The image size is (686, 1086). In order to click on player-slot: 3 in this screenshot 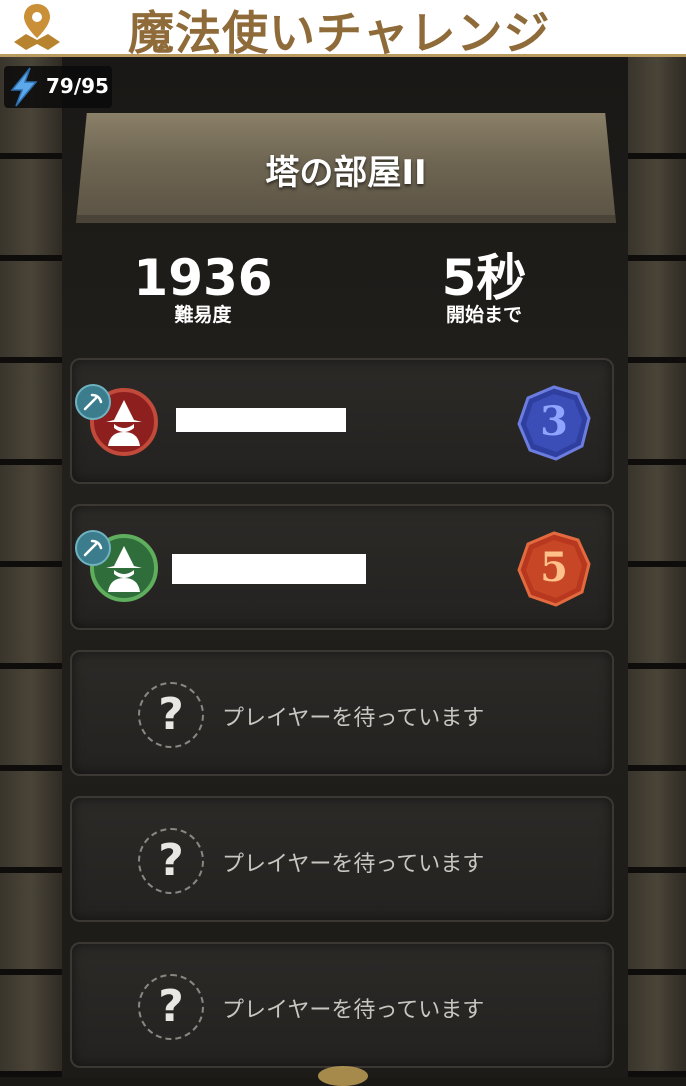, I will do `click(342, 421)`.